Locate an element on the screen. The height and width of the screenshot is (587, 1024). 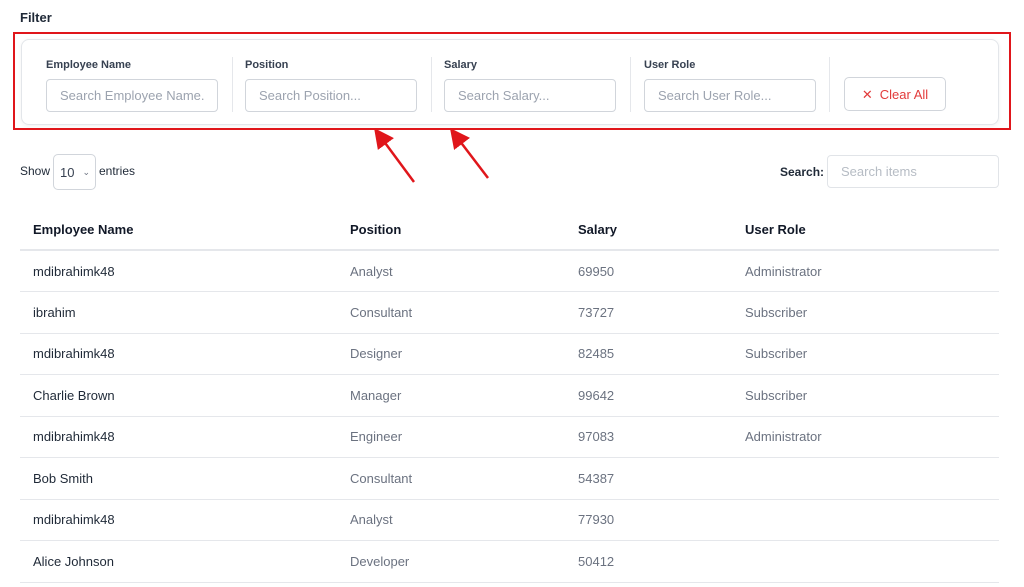
table-row: ibrahim Consultant 73727 Subscriber is located at coordinates (509, 312).